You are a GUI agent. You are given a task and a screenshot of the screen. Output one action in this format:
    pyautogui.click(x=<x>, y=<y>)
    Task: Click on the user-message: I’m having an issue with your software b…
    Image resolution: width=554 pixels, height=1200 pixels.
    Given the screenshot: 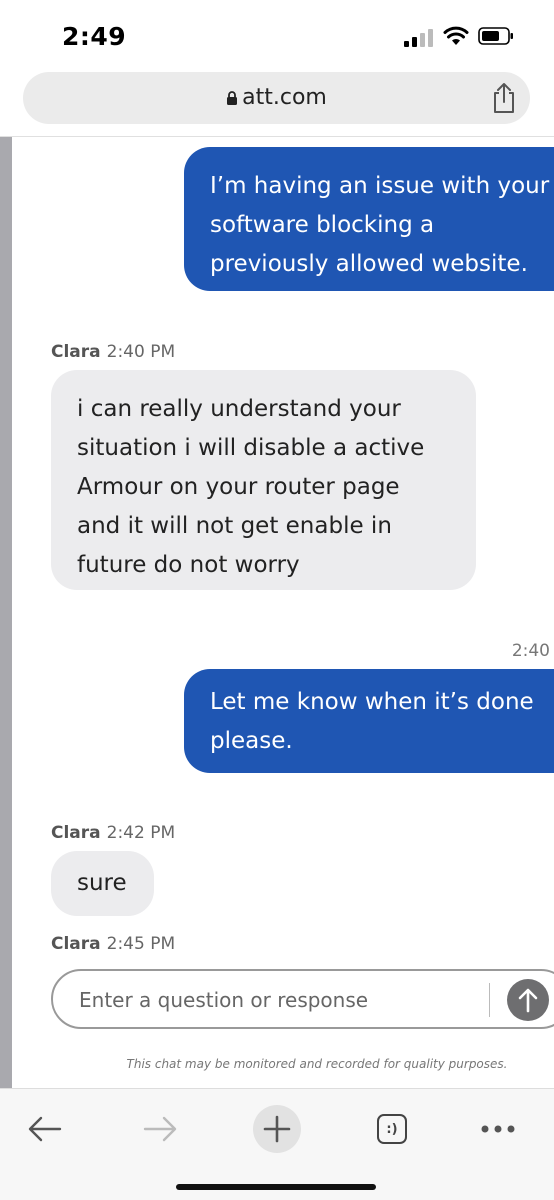 What is the action you would take?
    pyautogui.click(x=369, y=219)
    